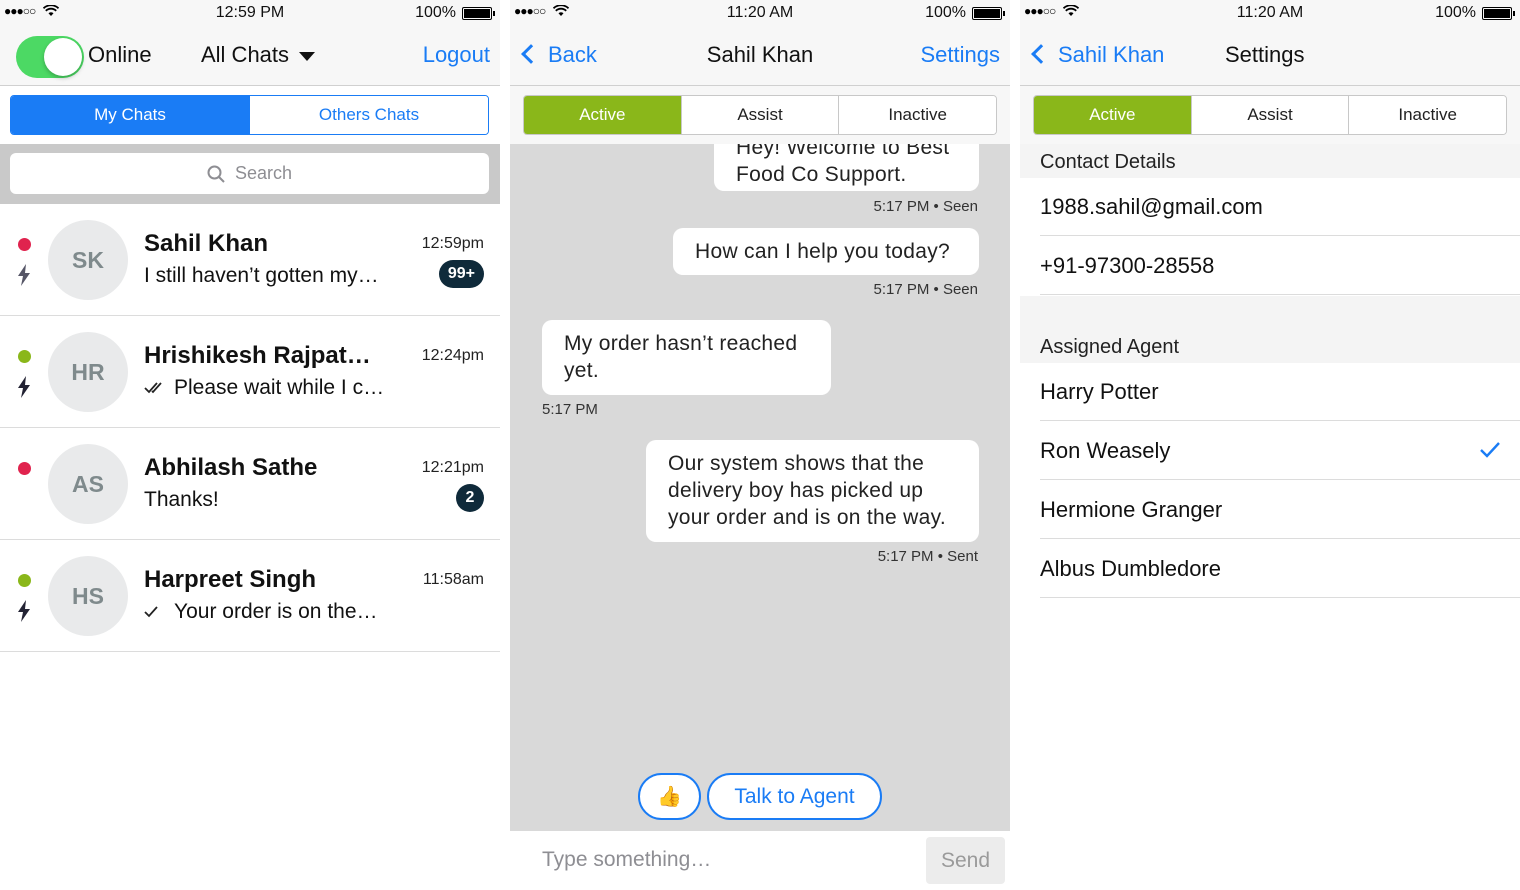  What do you see at coordinates (452, 467) in the screenshot?
I see `chat-time: 12:21pm` at bounding box center [452, 467].